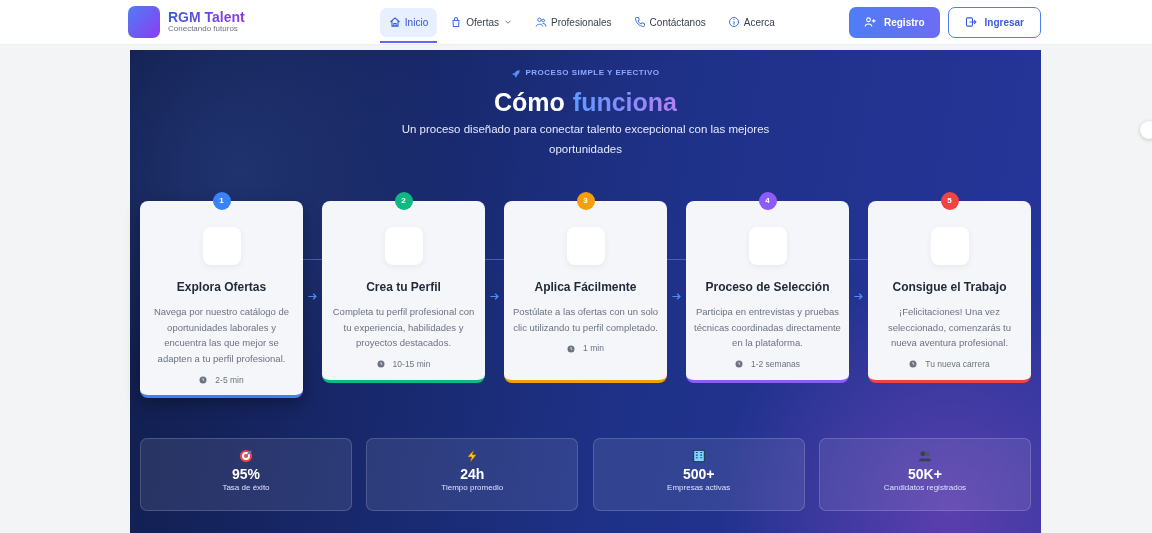 The width and height of the screenshot is (1152, 533). Describe the element at coordinates (403, 201) in the screenshot. I see `step-number: 2` at that location.